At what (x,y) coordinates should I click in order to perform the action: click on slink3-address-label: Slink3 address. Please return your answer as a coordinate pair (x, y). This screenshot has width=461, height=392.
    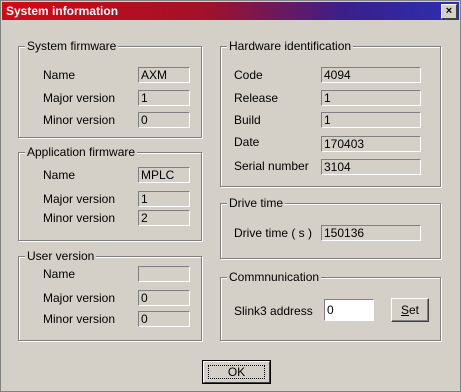
    Looking at the image, I should click on (273, 311).